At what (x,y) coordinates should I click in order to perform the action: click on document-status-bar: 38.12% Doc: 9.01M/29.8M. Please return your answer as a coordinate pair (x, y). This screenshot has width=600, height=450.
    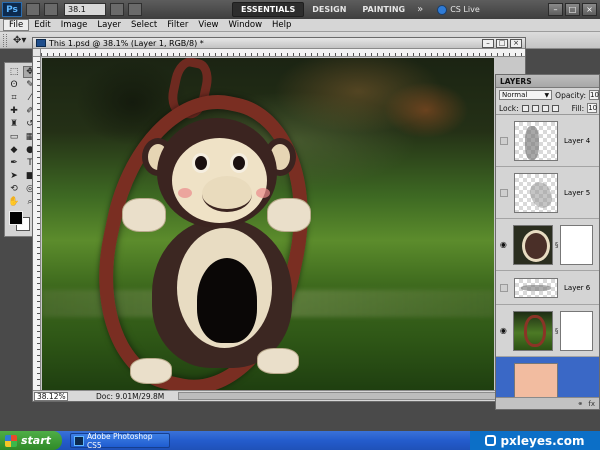
    Looking at the image, I should click on (279, 395).